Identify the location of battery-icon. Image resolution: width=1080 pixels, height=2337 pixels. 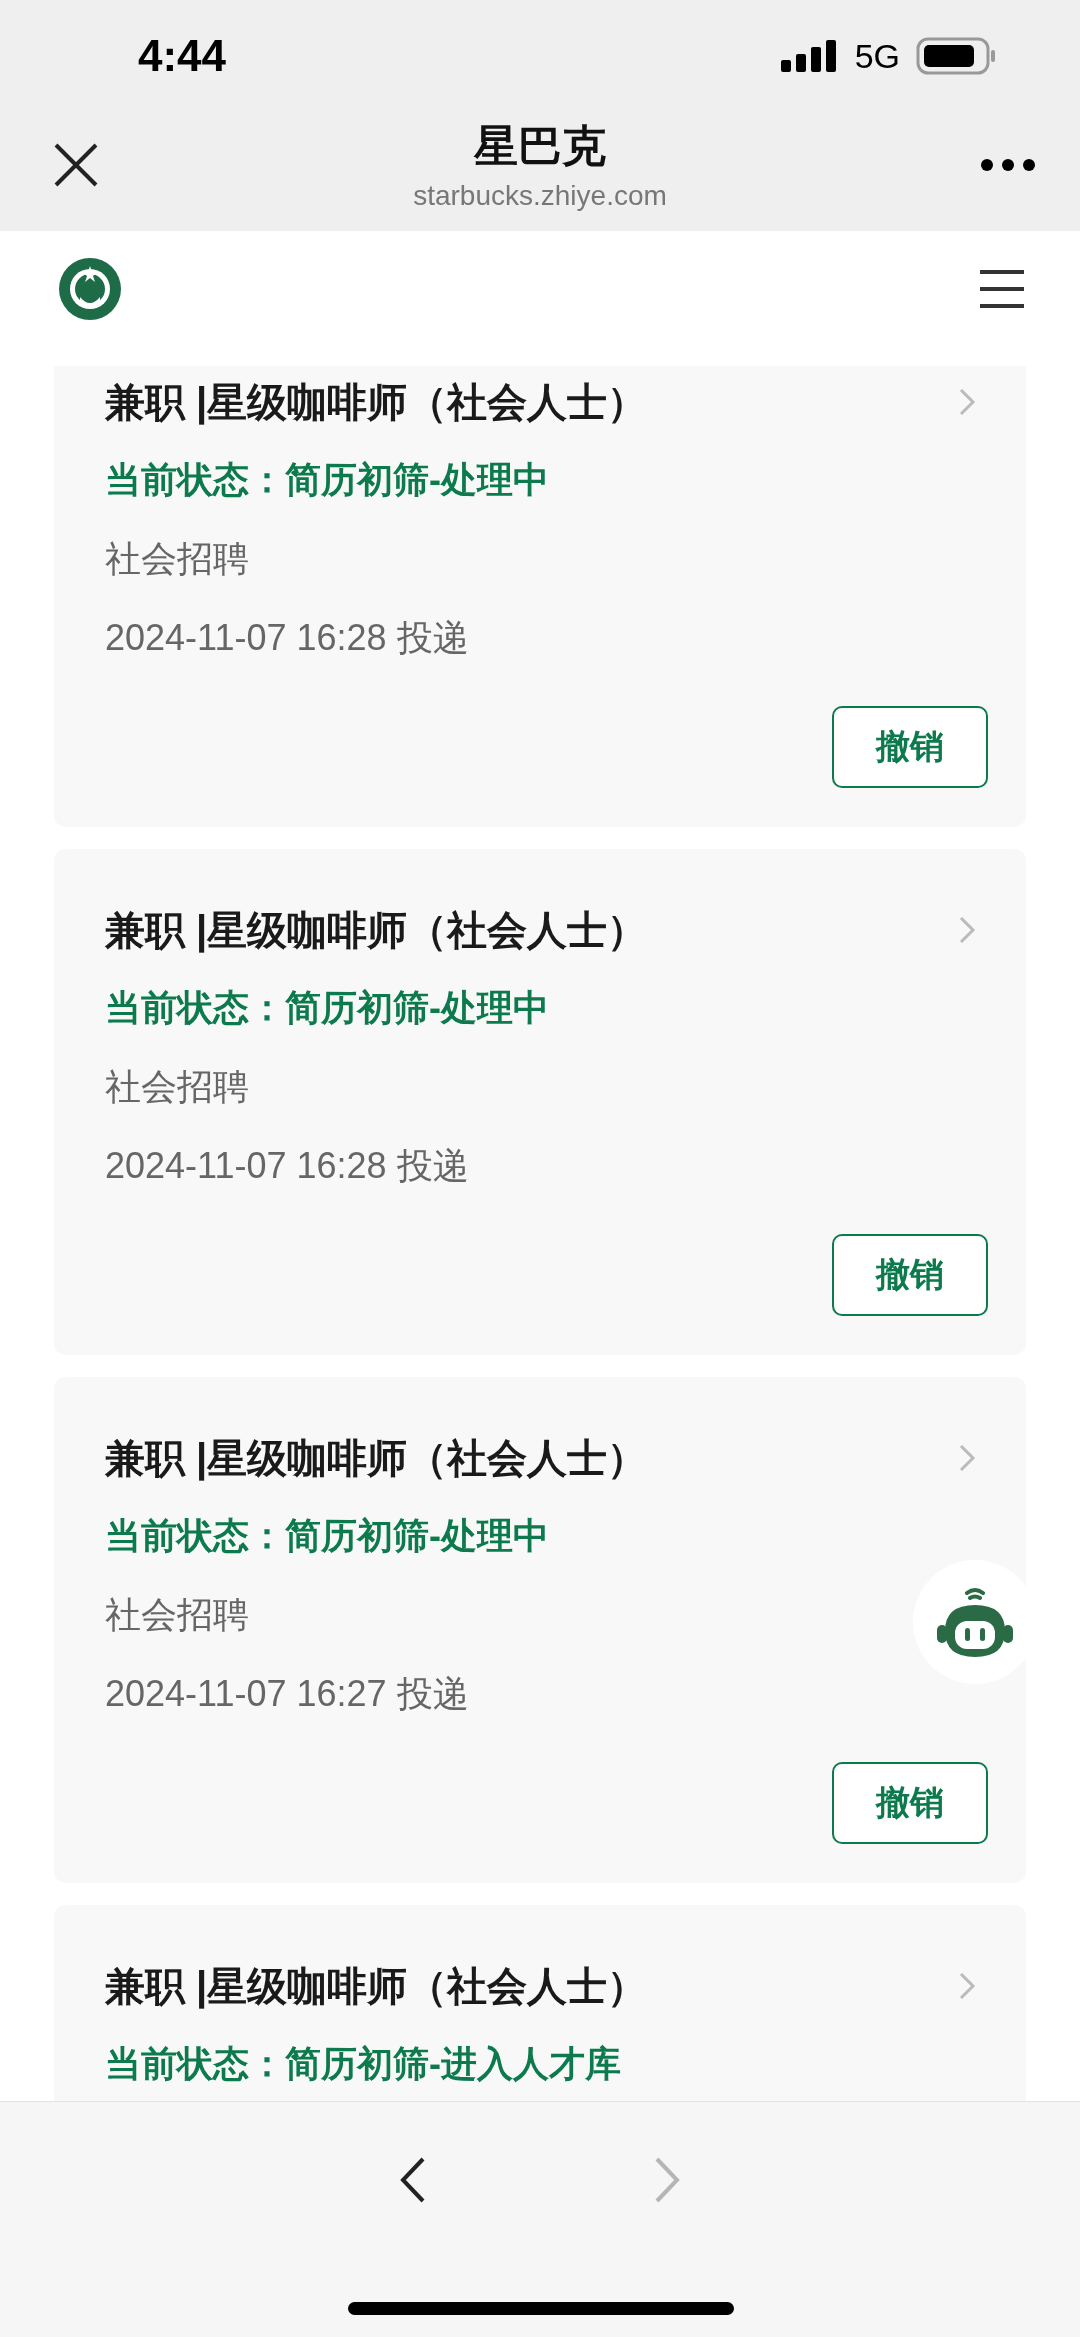
(956, 56).